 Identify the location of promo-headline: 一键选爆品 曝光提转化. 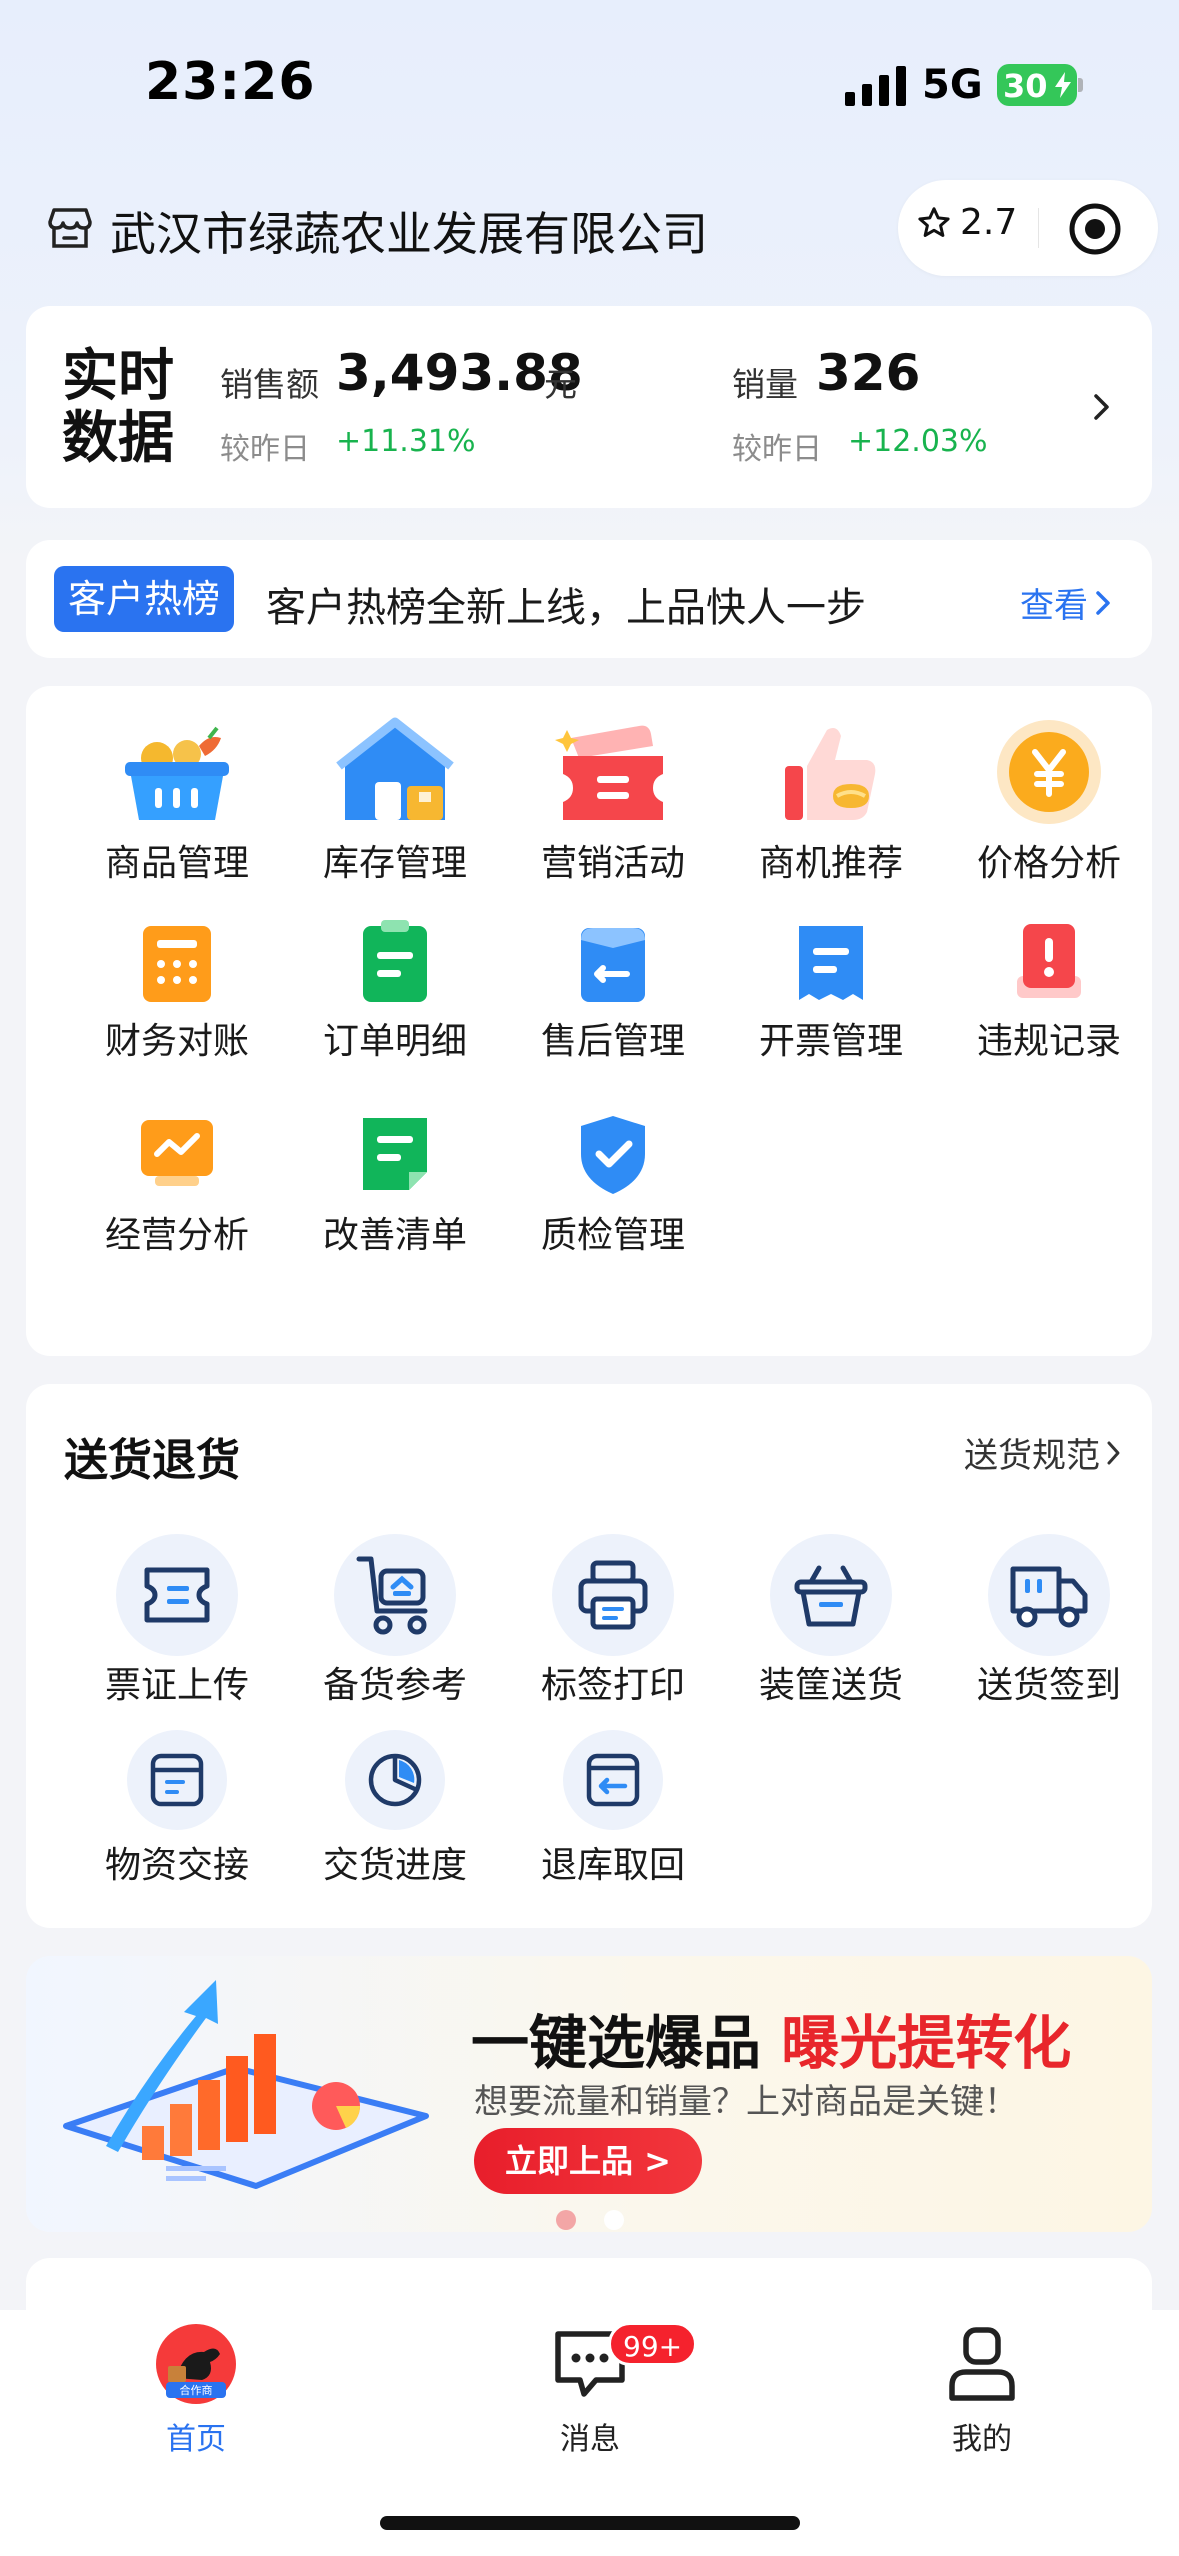
(771, 2038).